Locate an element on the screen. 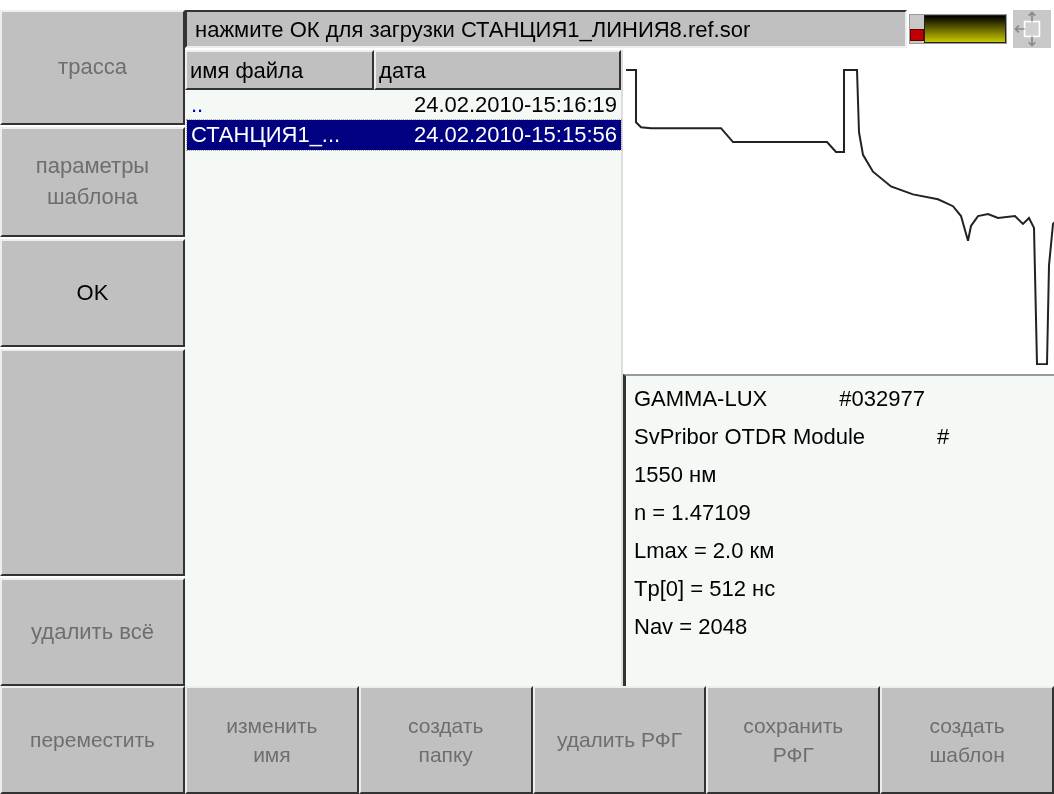 Image resolution: width=1054 pixels, height=794 pixels. file-date: 24.02.2010-15:15:56 is located at coordinates (515, 135).